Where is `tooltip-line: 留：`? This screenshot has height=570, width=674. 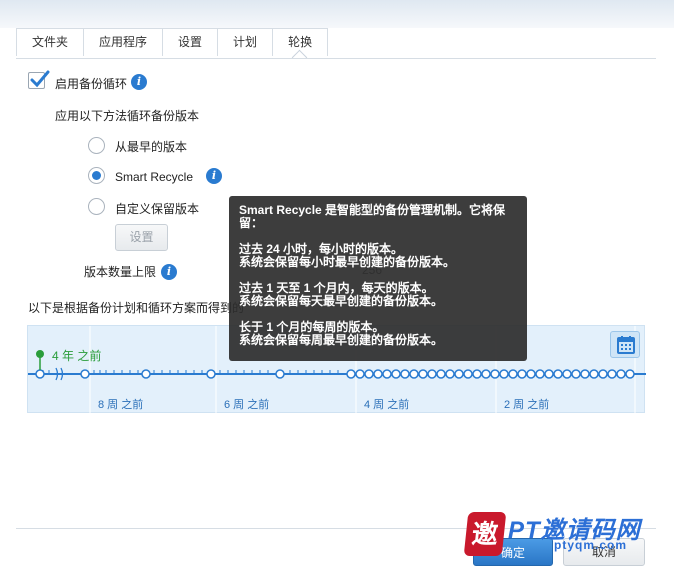
tooltip-line: 留： is located at coordinates (251, 223).